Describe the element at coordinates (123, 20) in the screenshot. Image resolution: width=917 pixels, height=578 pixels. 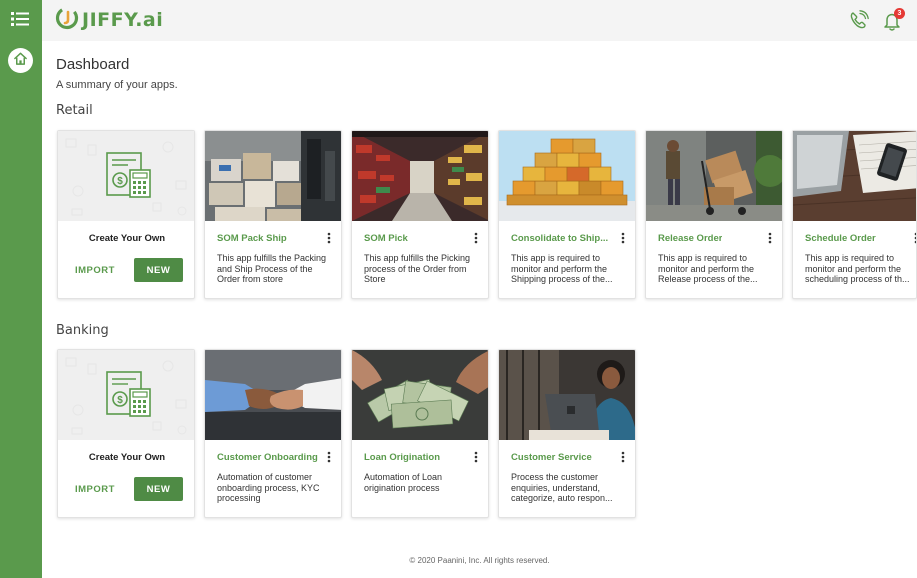
I see `logo-text: JIFFY.ai` at that location.